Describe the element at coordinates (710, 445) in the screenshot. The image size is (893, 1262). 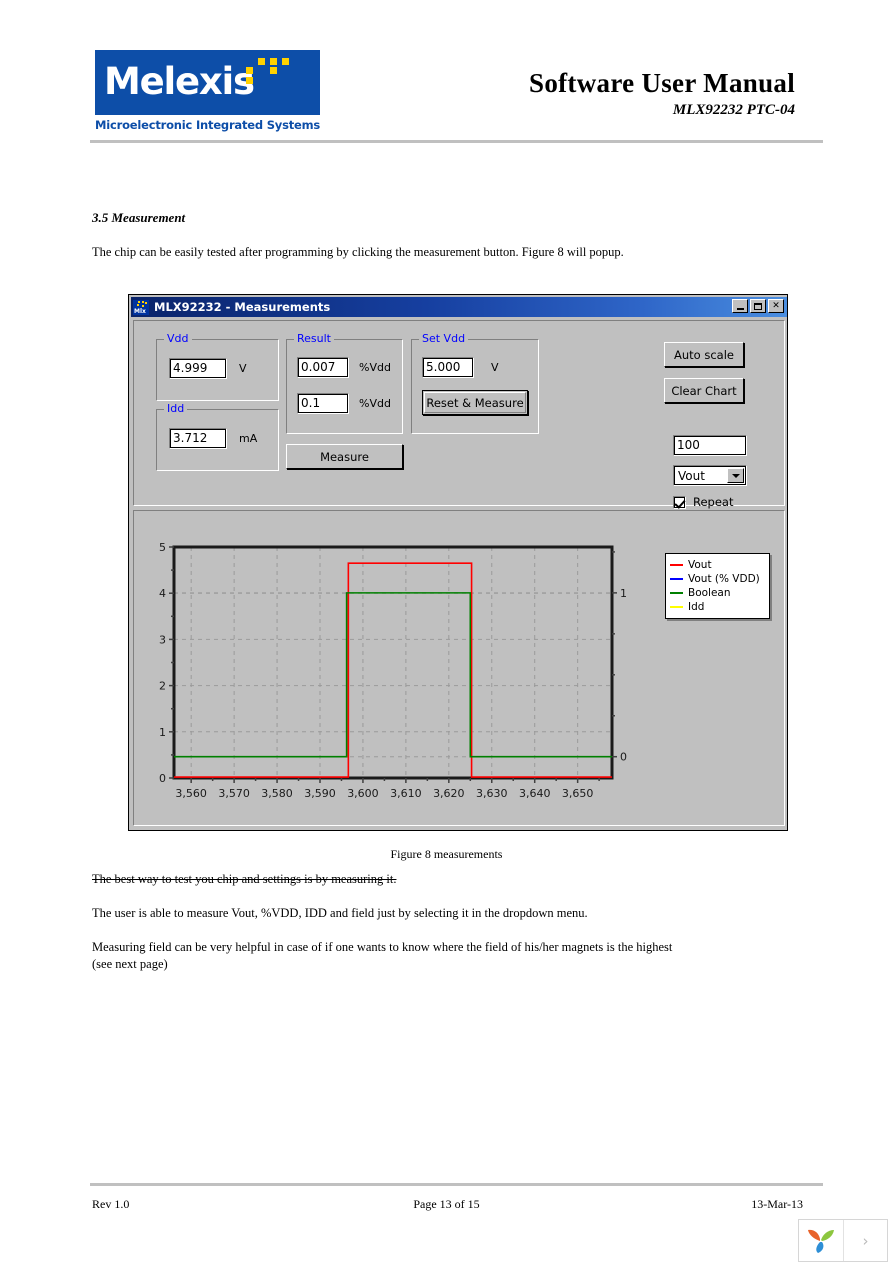
I see `sample-count-field: 100` at that location.